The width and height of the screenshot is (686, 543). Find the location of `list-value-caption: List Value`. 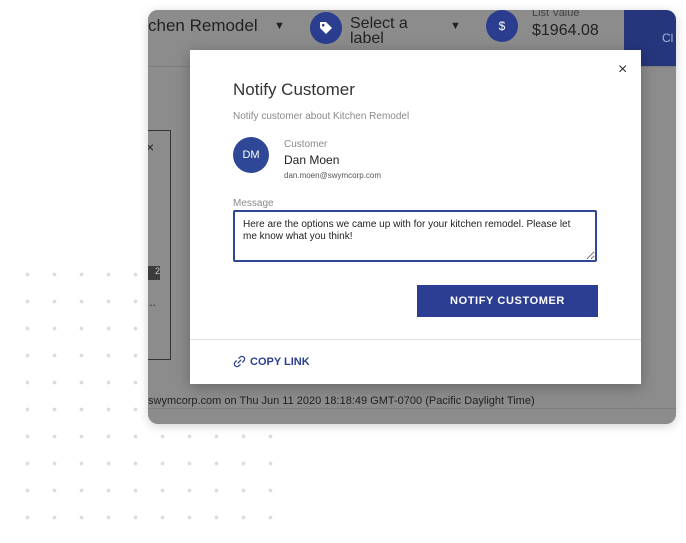

list-value-caption: List Value is located at coordinates (556, 14).